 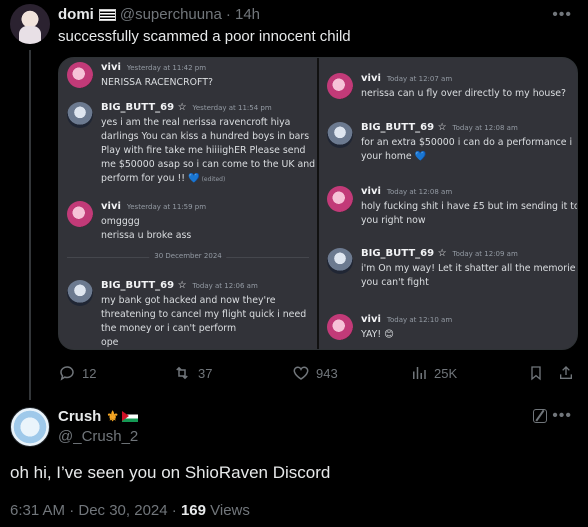 I want to click on repost-icon, so click(x=182, y=373).